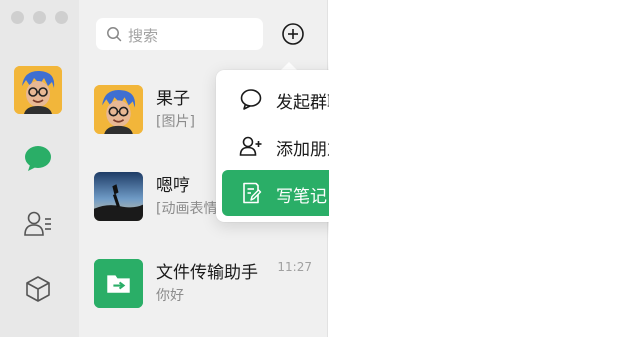 Image resolution: width=640 pixels, height=337 pixels. Describe the element at coordinates (179, 34) in the screenshot. I see `search-input: 搜索` at that location.